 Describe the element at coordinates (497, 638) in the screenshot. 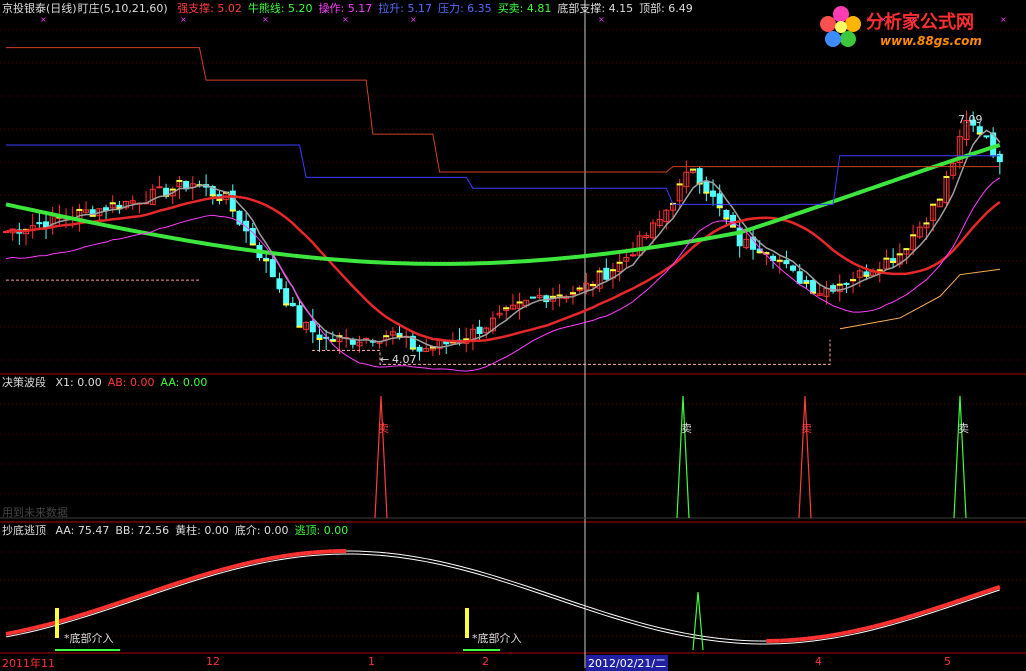

I see `bottom-entry-label-2: *底部介入` at that location.